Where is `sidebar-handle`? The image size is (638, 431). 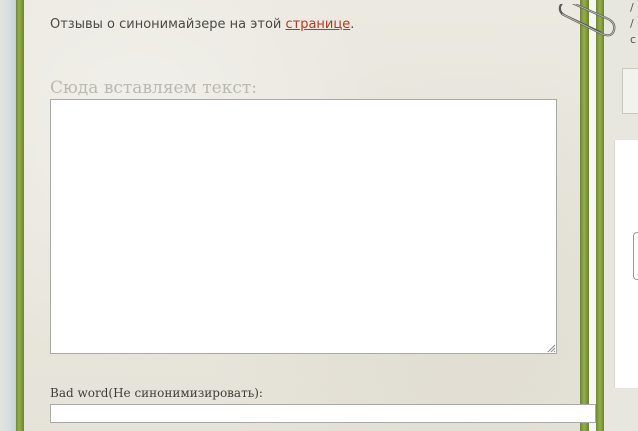
sidebar-handle is located at coordinates (635, 256).